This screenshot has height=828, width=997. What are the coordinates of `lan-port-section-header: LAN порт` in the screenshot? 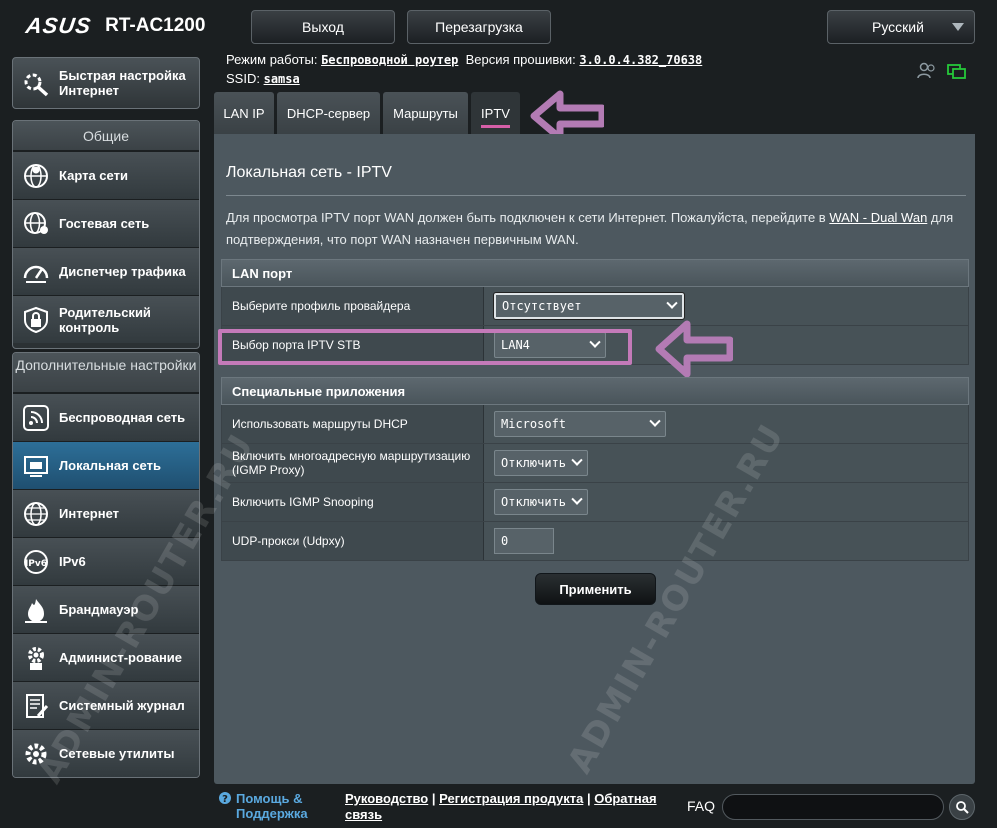 It's located at (595, 273).